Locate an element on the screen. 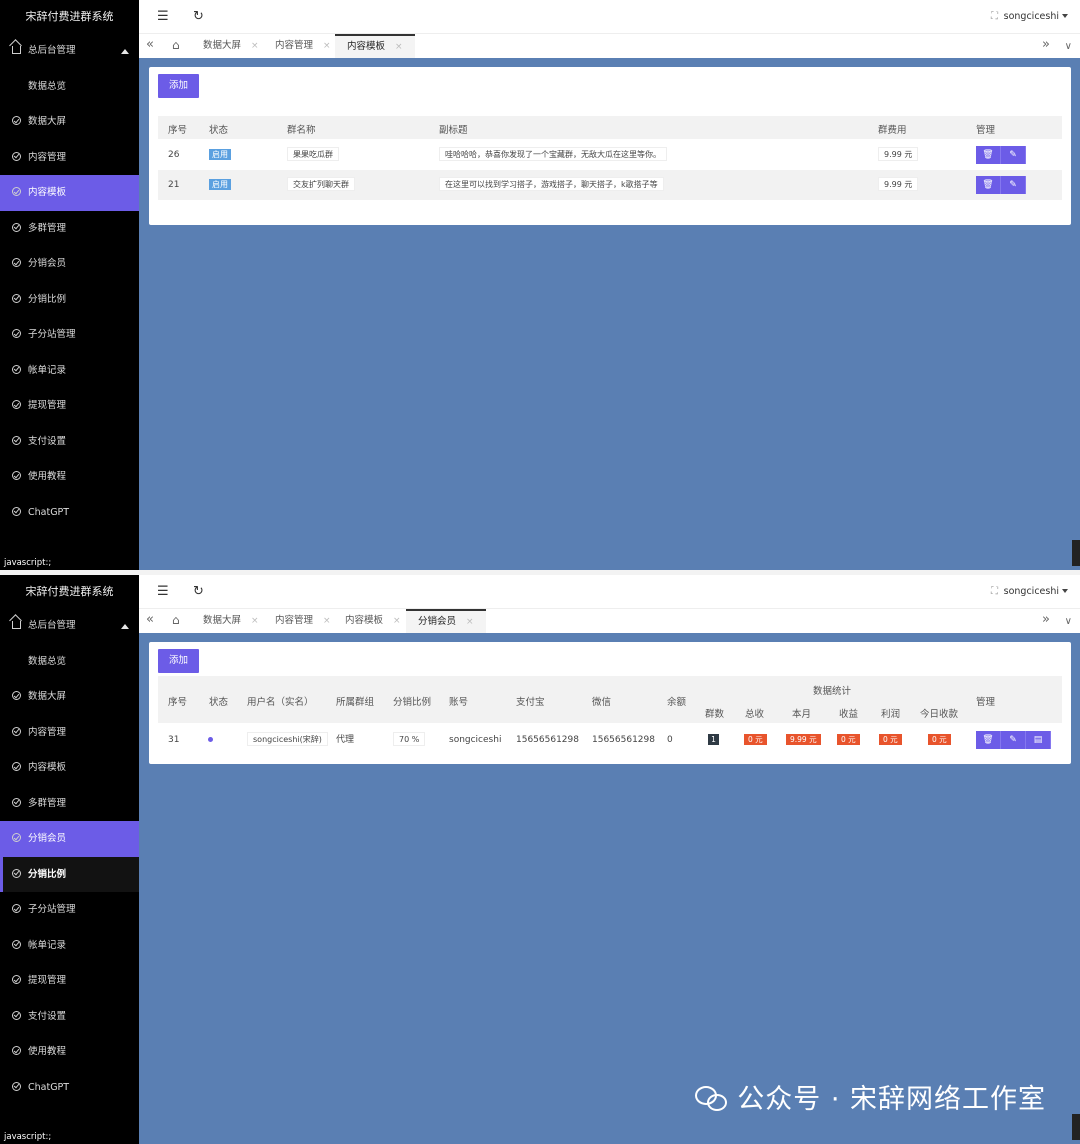 The width and height of the screenshot is (1080, 1144). watermark: 公众号 · 宋辞网络工作室 is located at coordinates (870, 1096).